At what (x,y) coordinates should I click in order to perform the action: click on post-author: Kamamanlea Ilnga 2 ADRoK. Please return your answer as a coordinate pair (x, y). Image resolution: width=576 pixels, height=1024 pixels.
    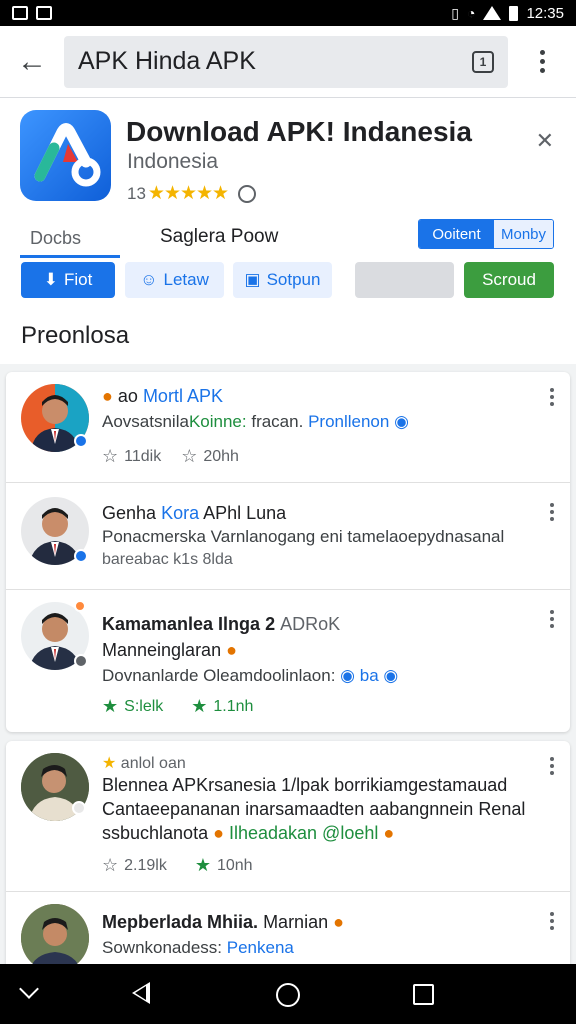
    Looking at the image, I should click on (221, 624).